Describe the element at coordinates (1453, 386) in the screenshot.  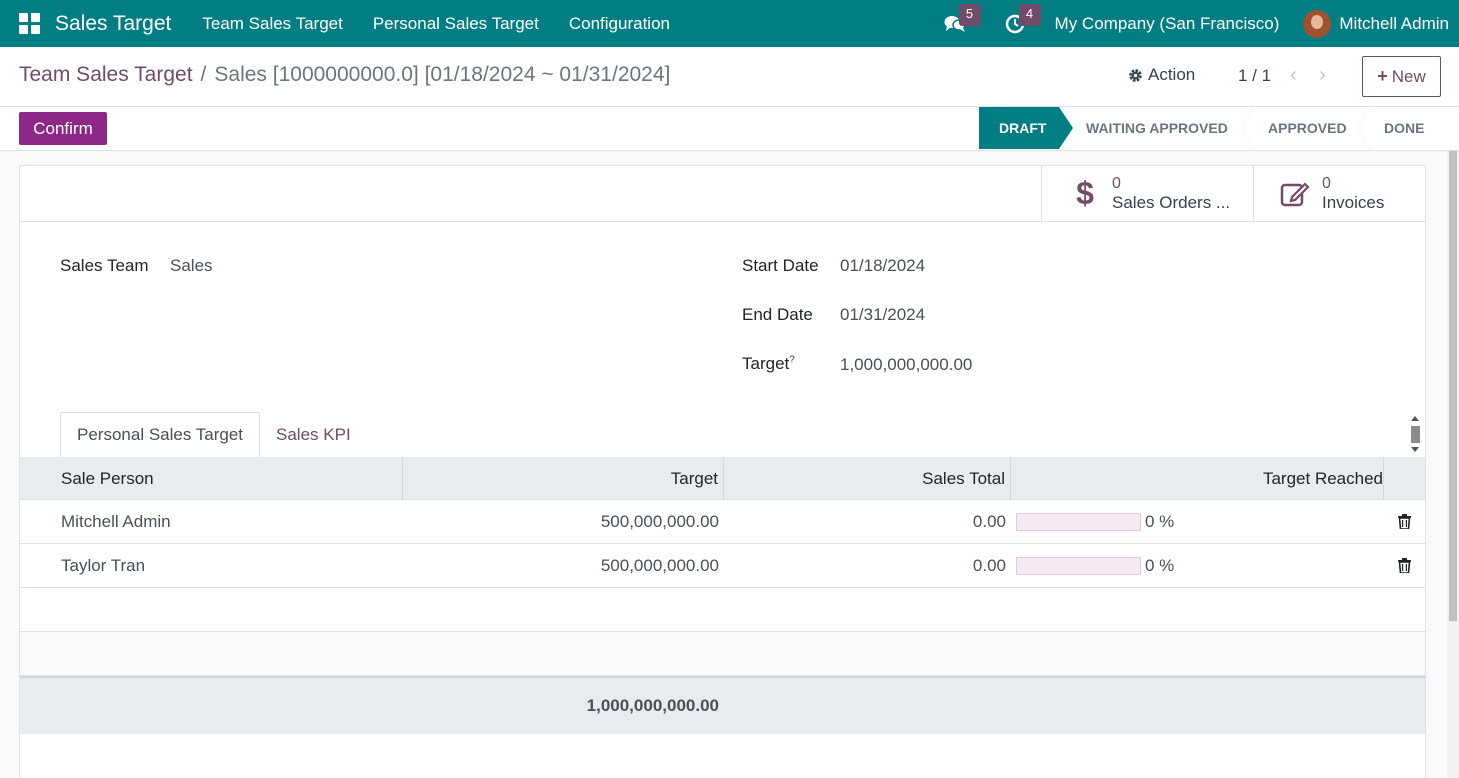
I see `page-scrollbar-thumb` at that location.